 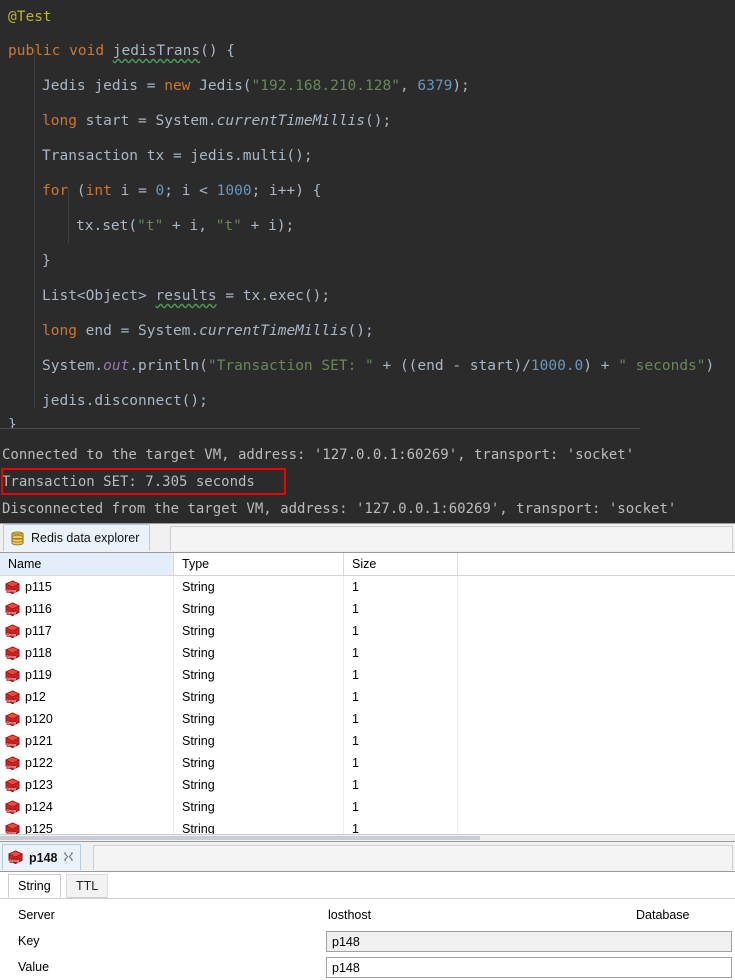 I want to click on code-token: end = System., so click(x=138, y=331).